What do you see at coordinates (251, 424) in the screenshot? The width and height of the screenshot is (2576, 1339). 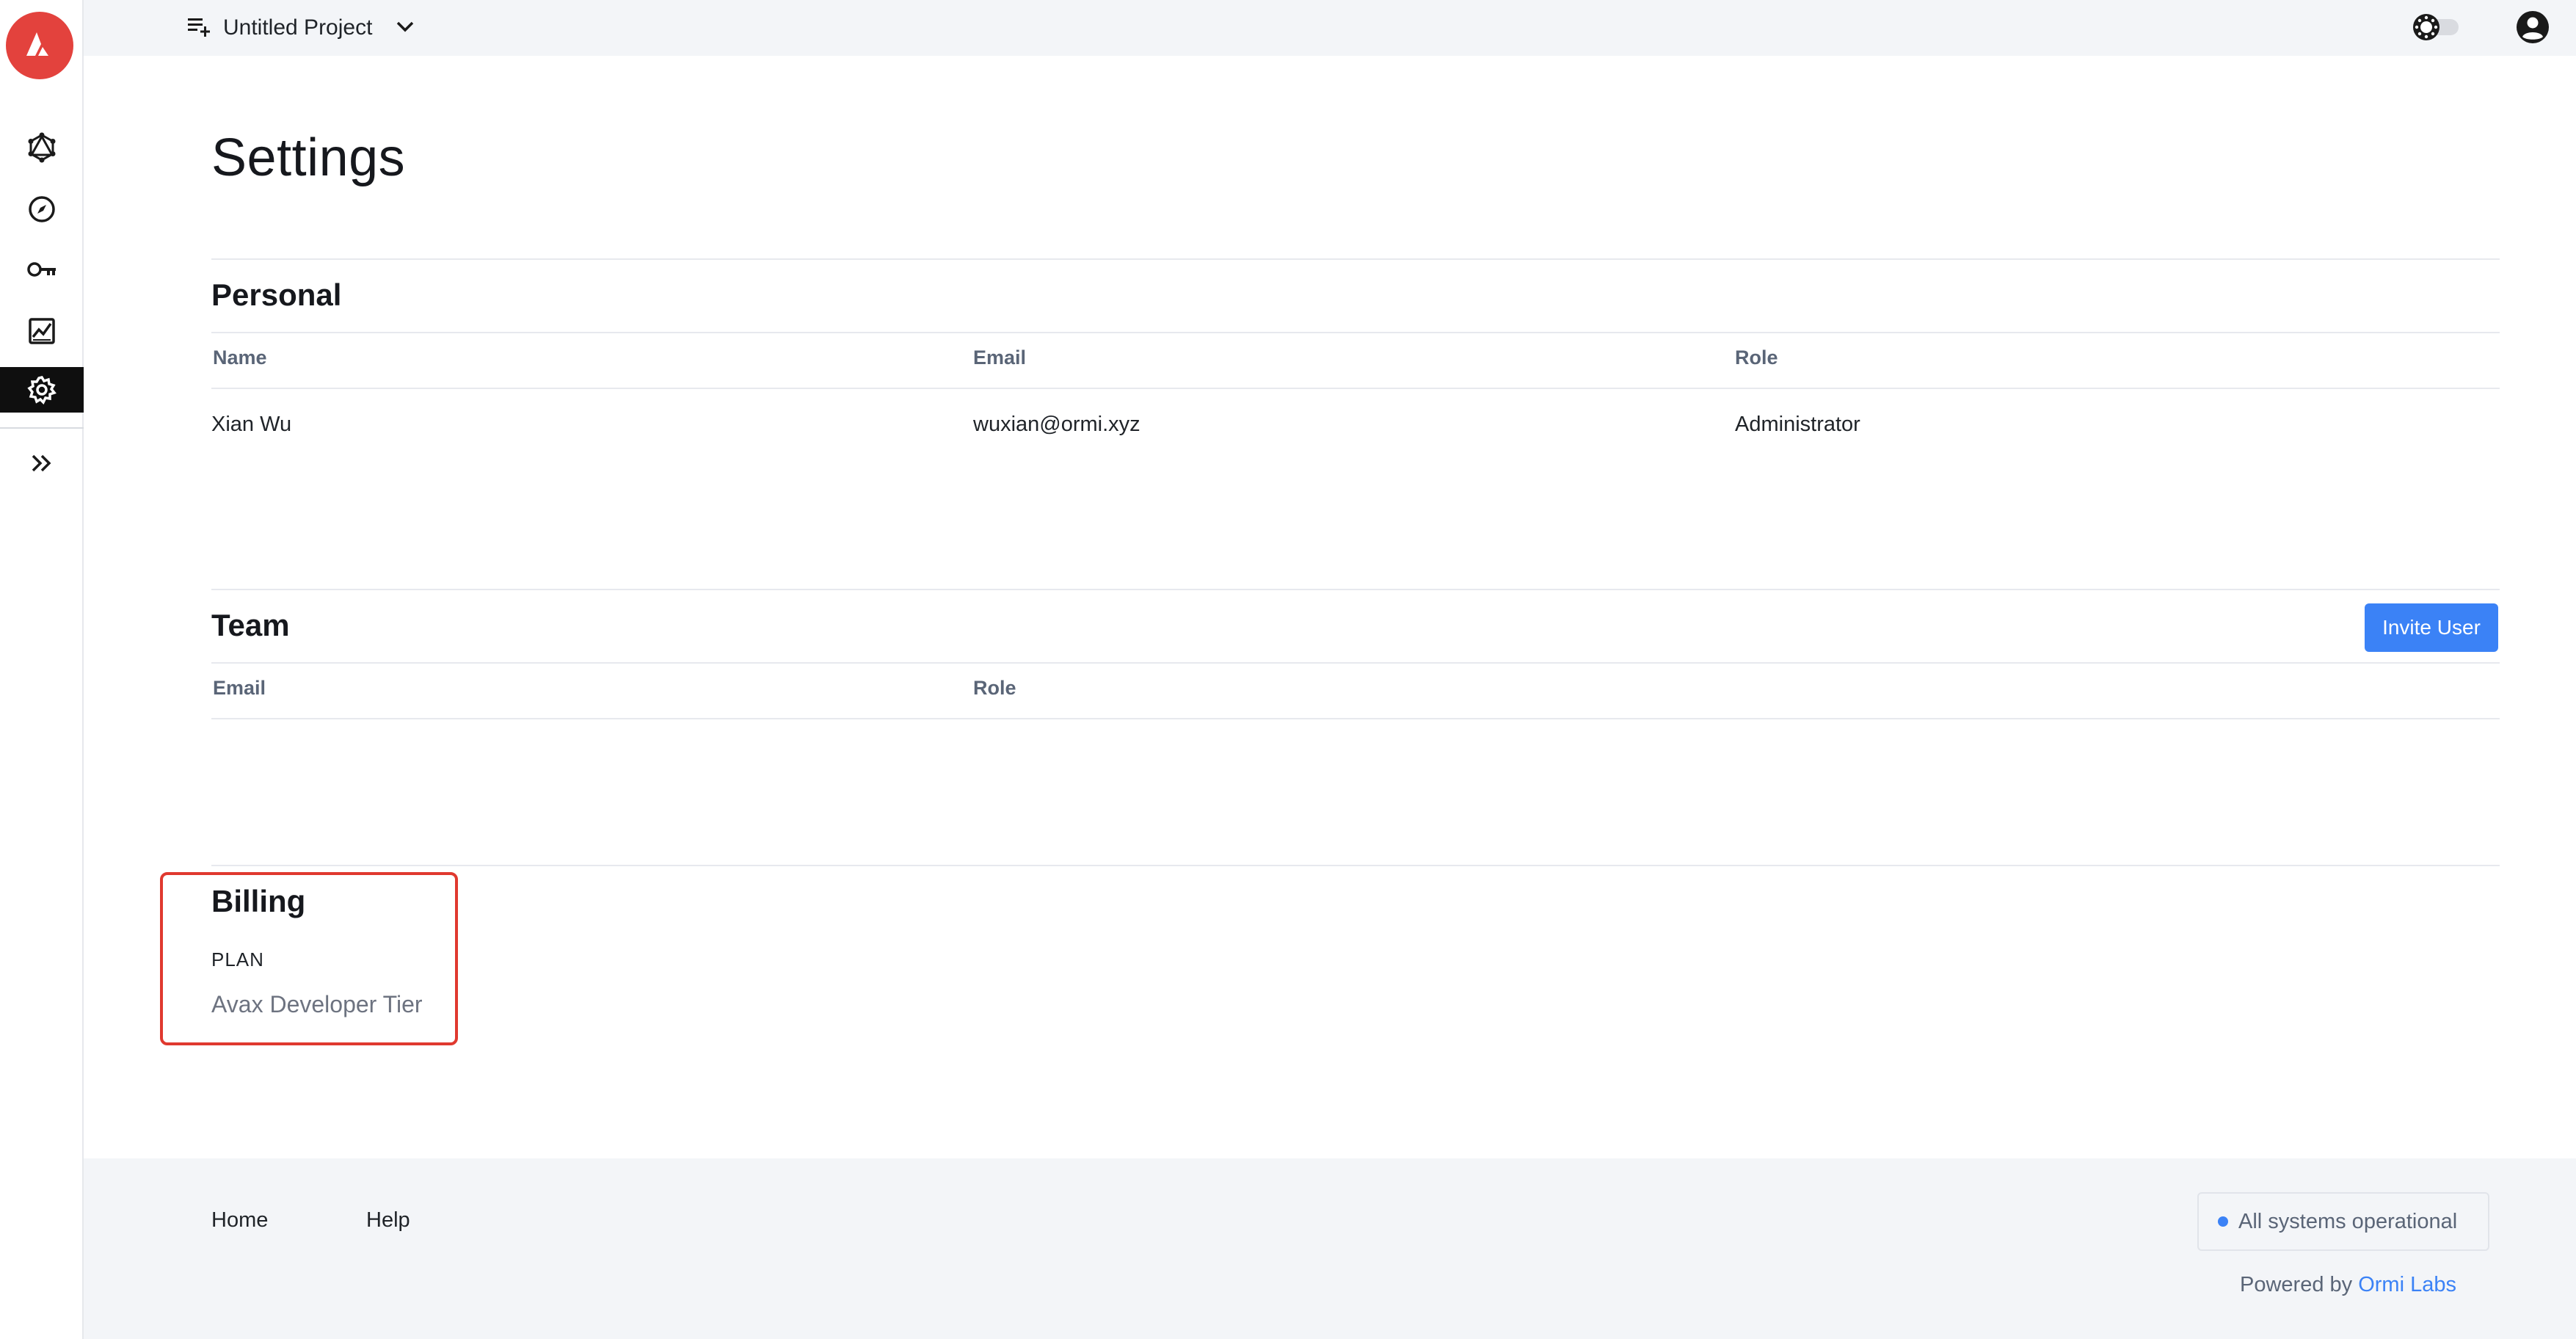 I see `personal-name-cell: Xian Wu` at bounding box center [251, 424].